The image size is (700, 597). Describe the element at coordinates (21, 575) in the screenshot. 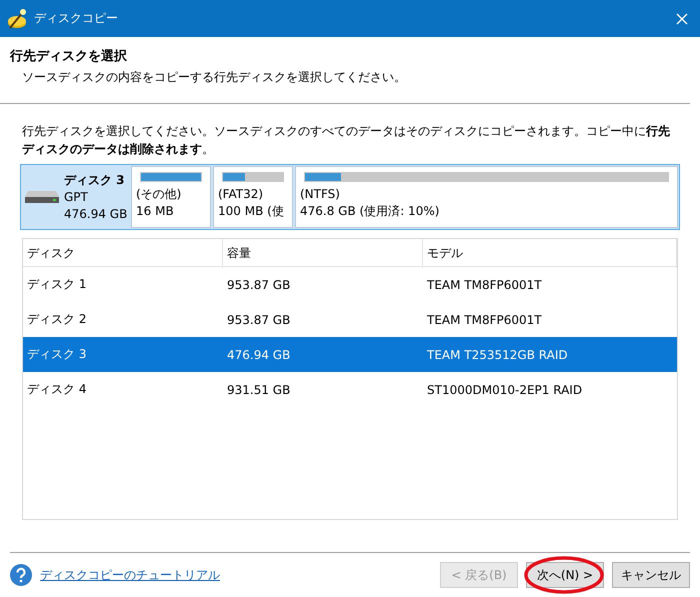

I see `help-icon` at that location.